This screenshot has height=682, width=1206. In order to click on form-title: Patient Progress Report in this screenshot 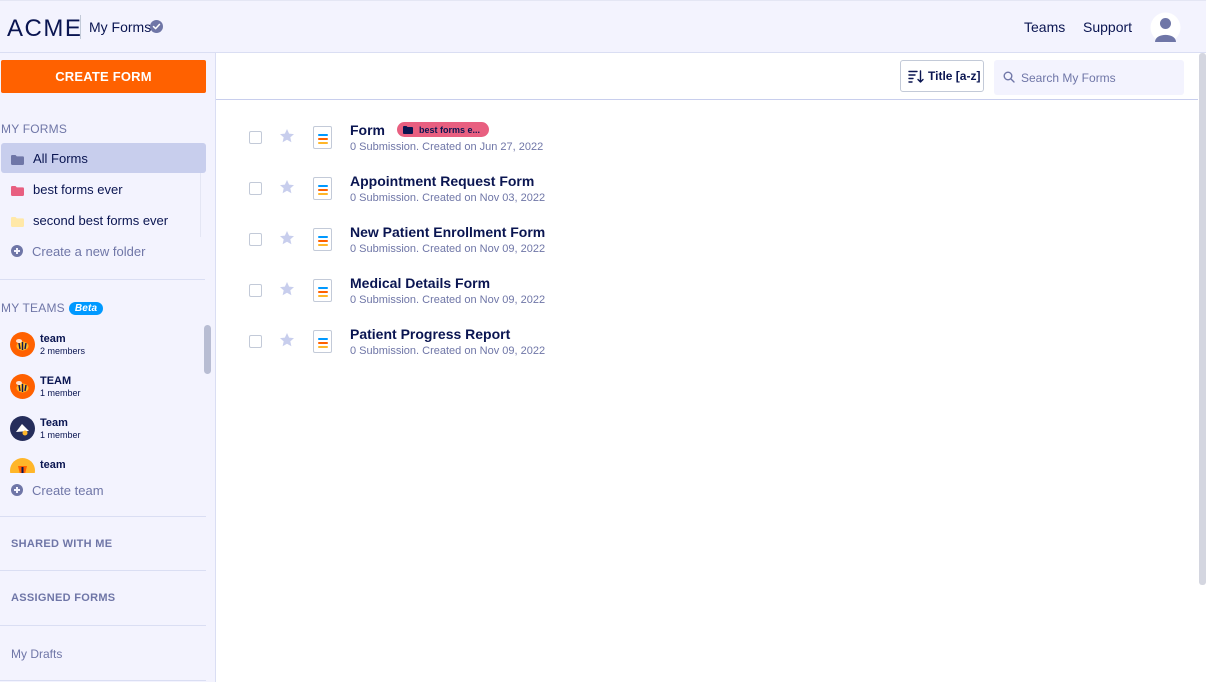, I will do `click(430, 334)`.